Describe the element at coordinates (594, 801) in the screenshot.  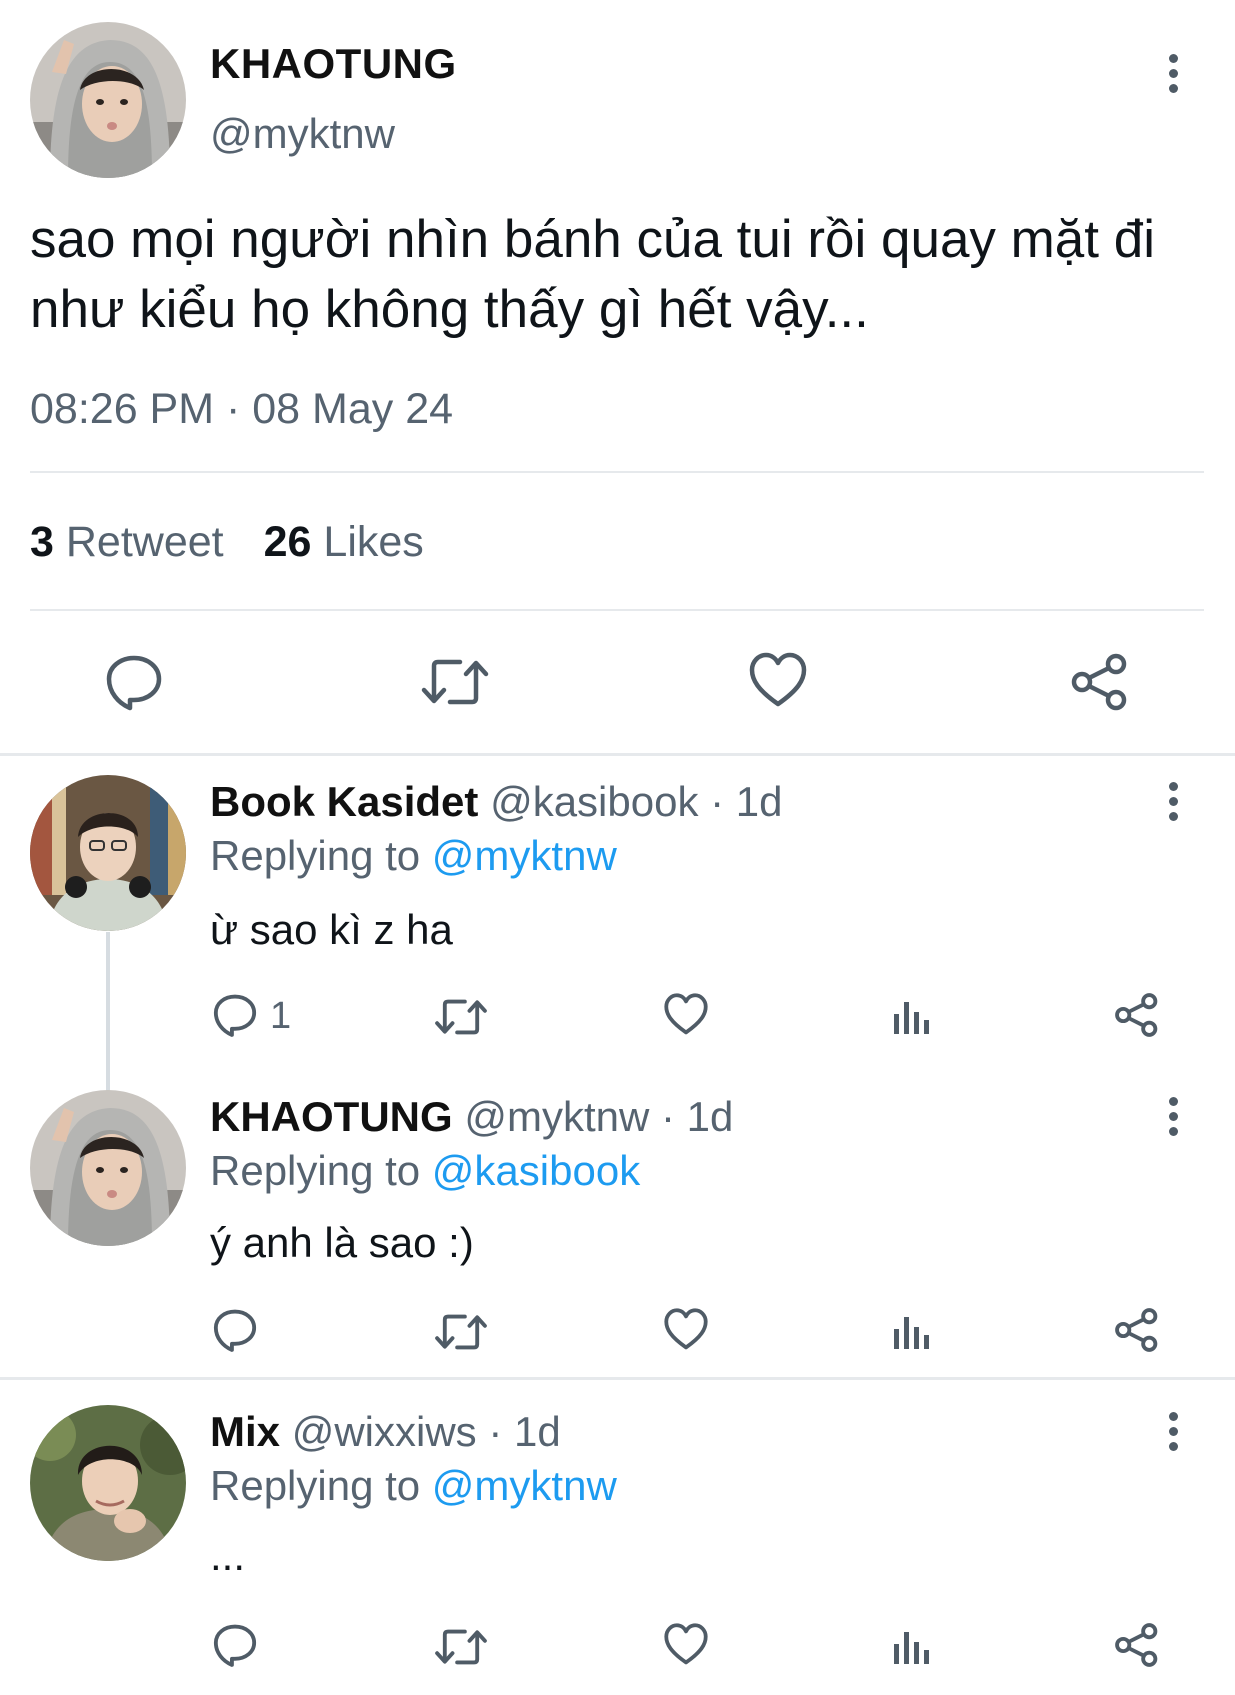
I see `handle: @kasibook` at that location.